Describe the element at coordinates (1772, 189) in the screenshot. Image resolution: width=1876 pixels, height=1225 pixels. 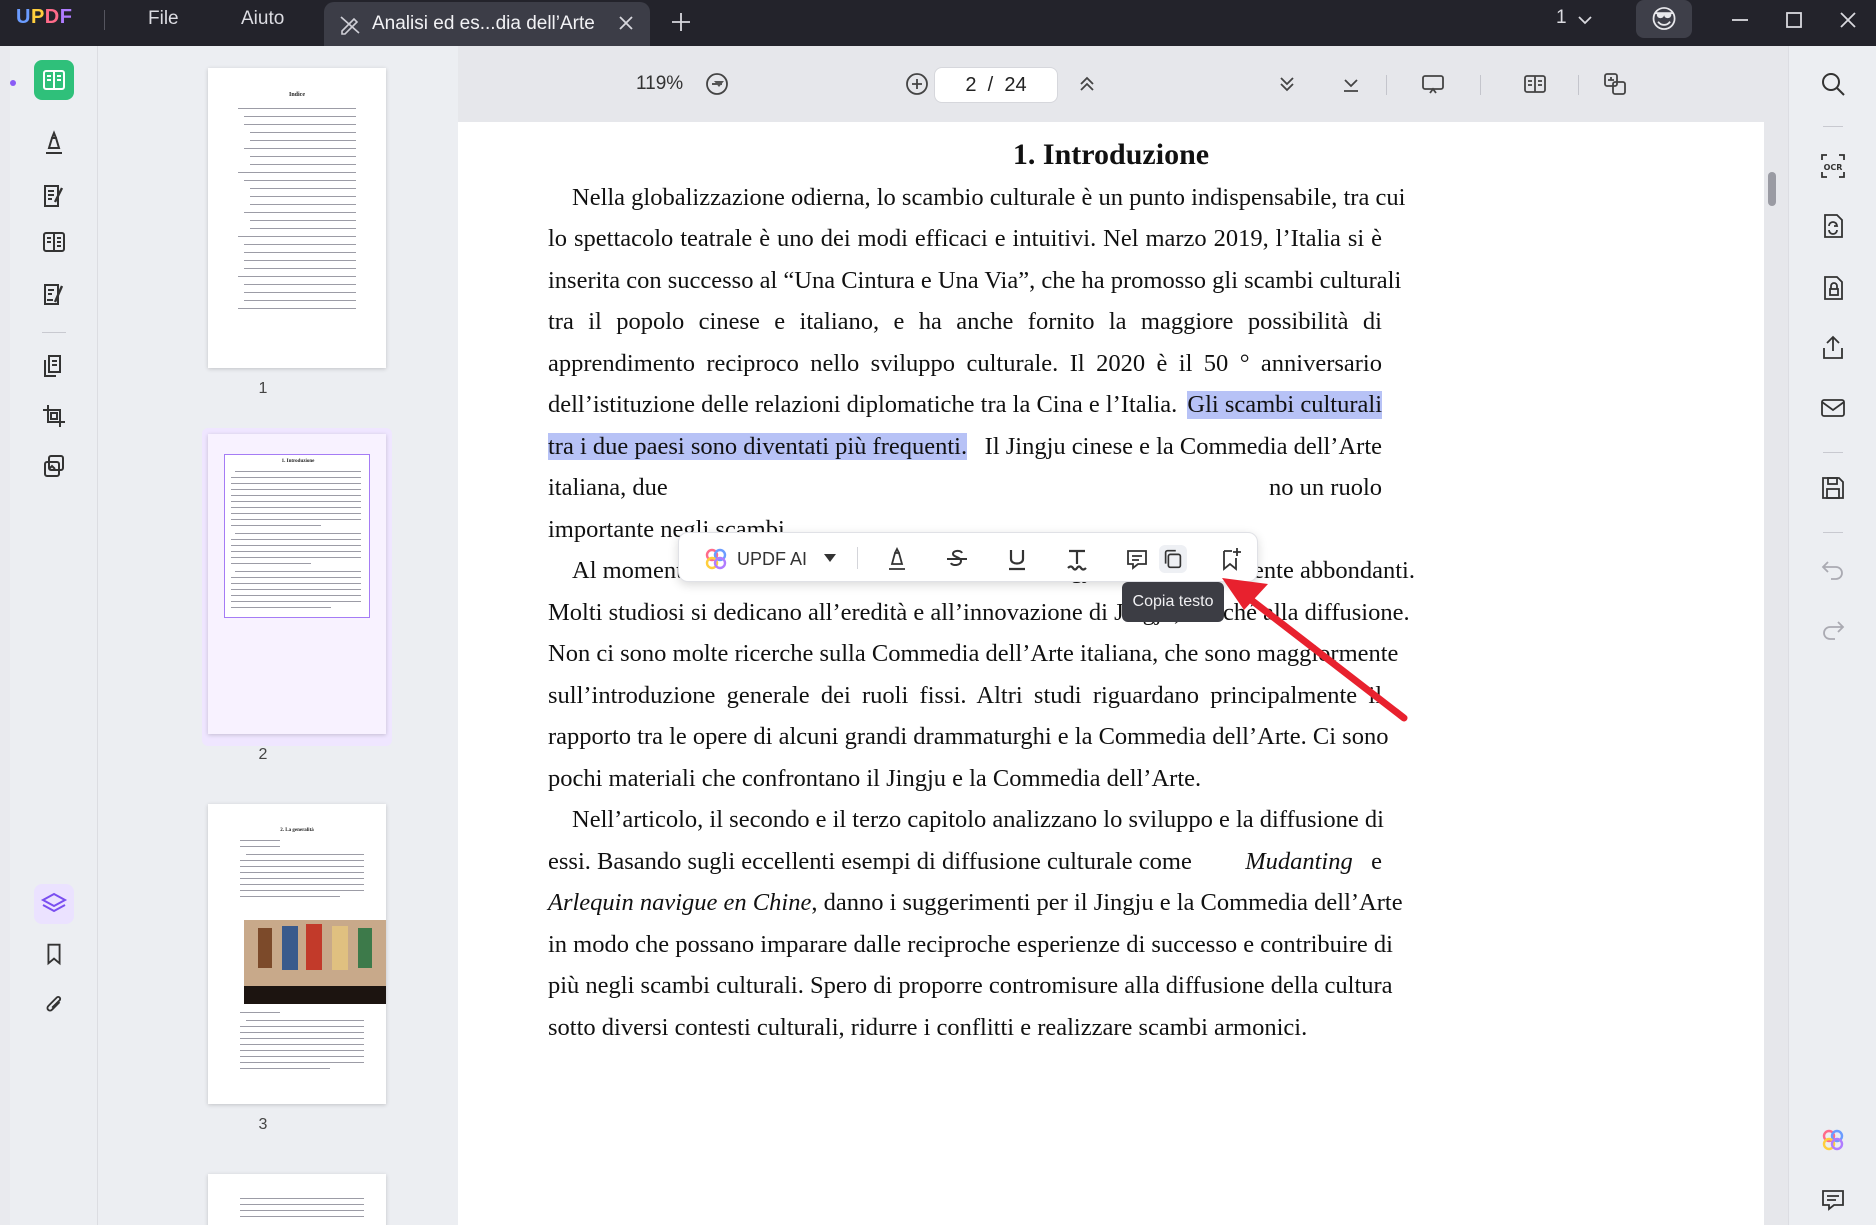
I see `vertical-scrollbar` at that location.